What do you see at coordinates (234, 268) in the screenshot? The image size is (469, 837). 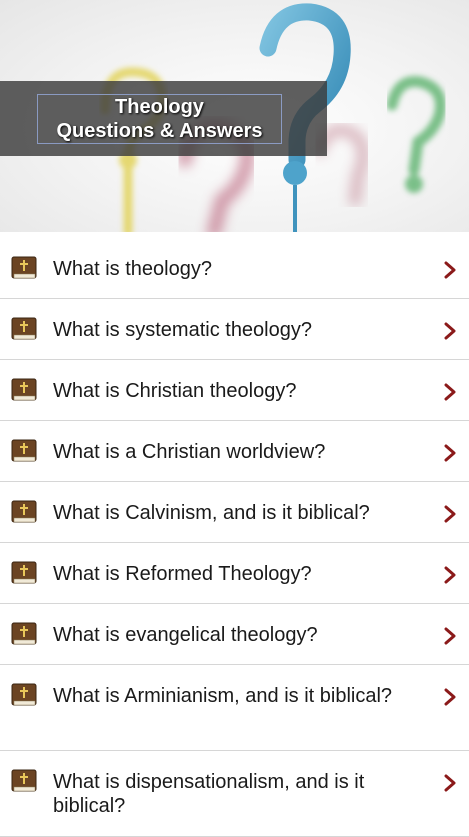 I see `question-row: What is theology?` at bounding box center [234, 268].